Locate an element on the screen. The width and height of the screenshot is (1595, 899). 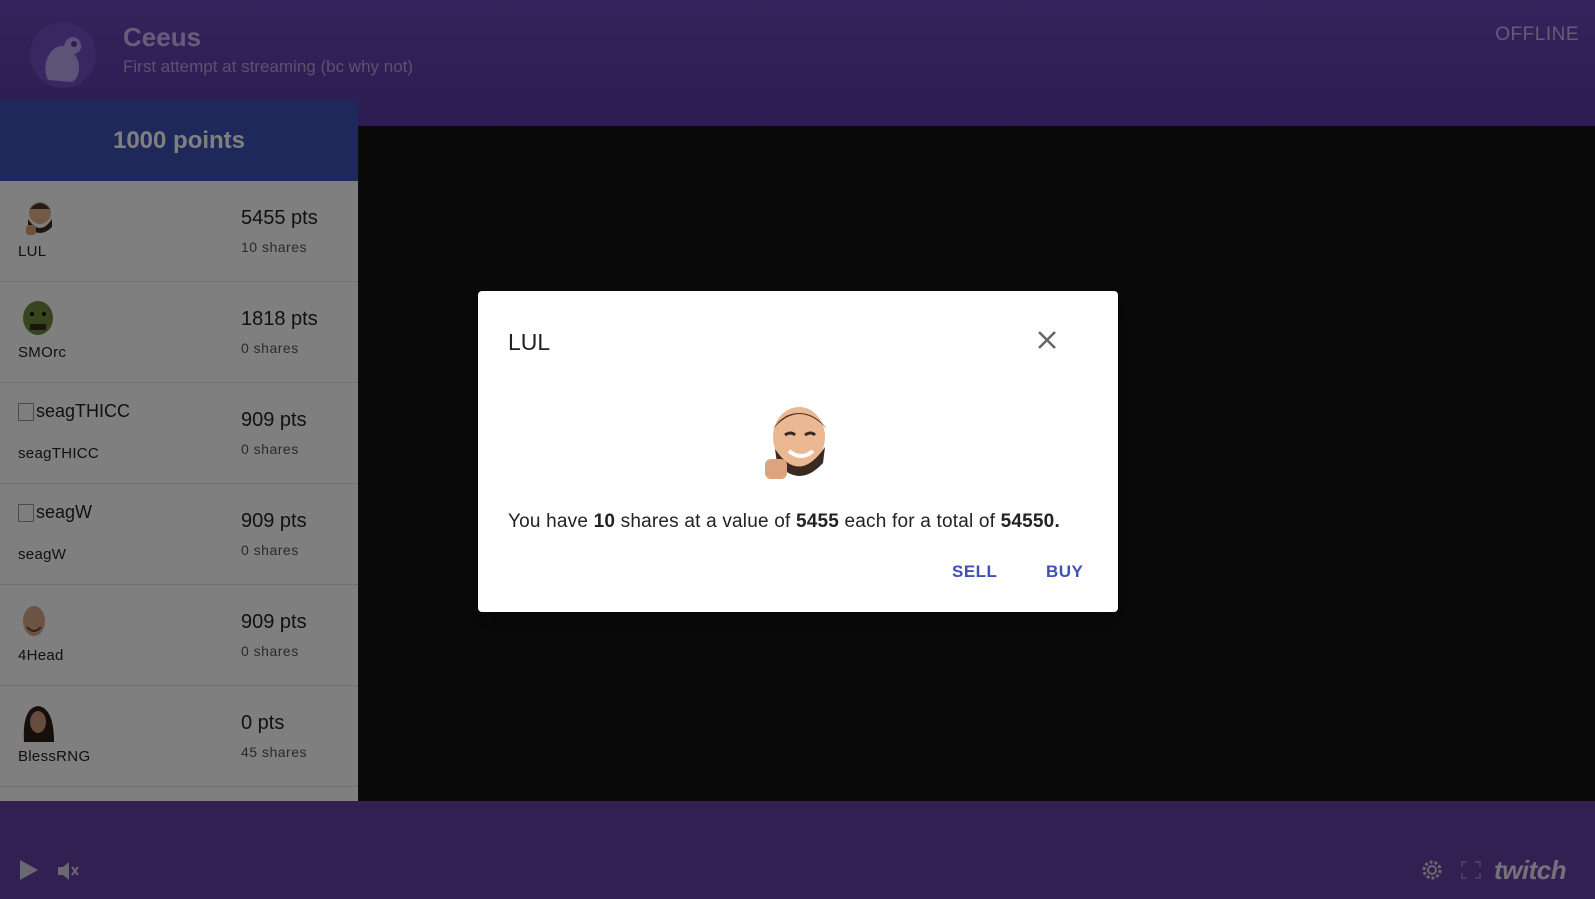
total-value: 54550. is located at coordinates (1030, 521).